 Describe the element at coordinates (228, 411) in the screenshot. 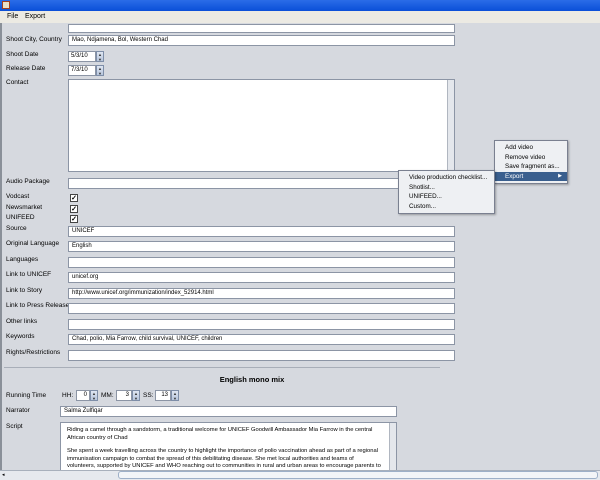

I see `narrator-input: Salma Zulfiqar` at that location.